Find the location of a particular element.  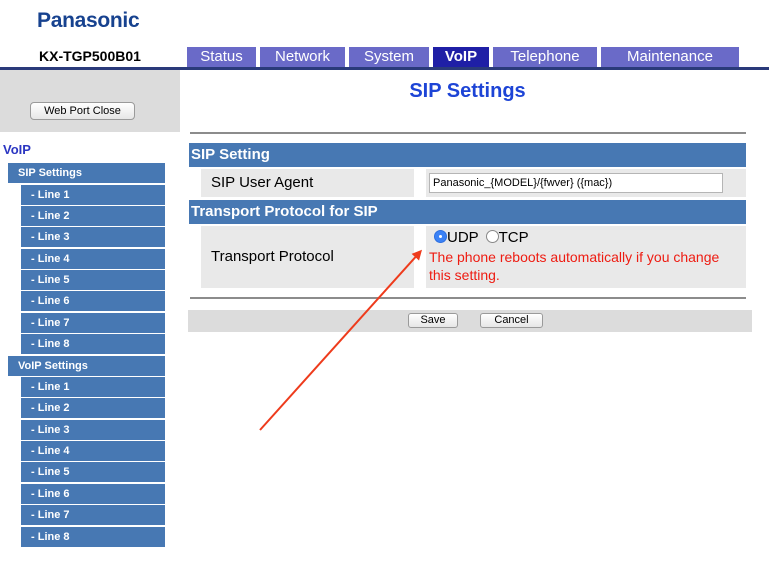

sip-user-agent-cell: Panasonic_{MODEL}/{fwver} ({mac}) is located at coordinates (586, 183).